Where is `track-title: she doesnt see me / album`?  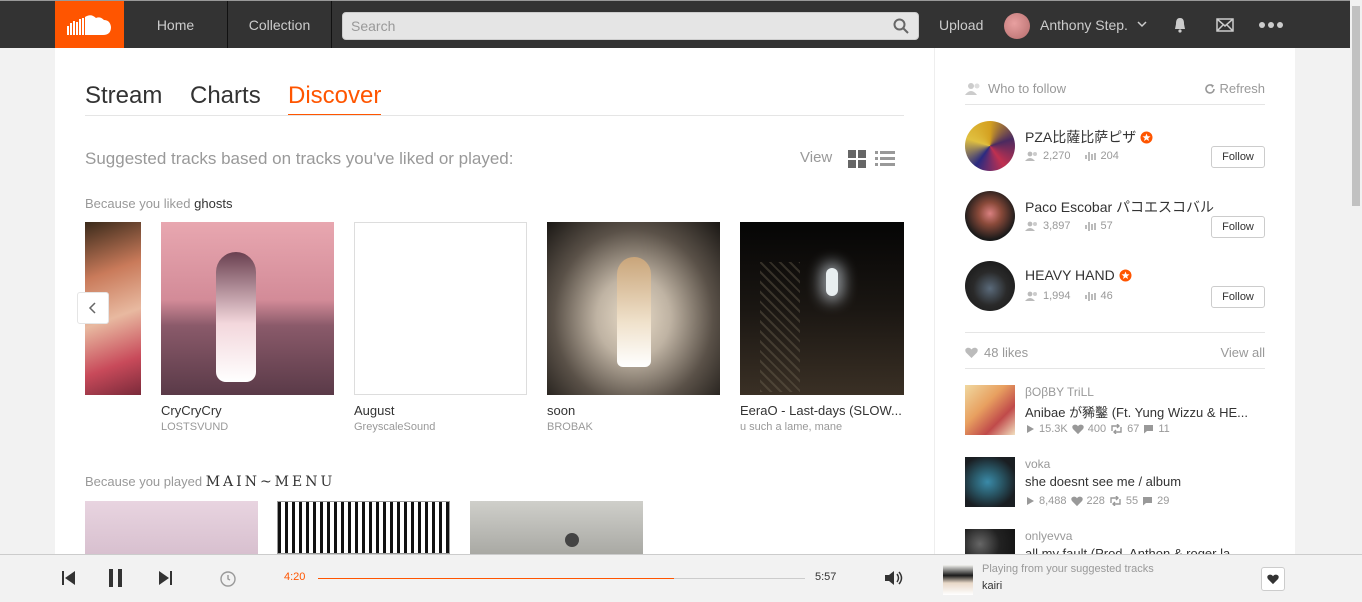 track-title: she doesnt see me / album is located at coordinates (1145, 481).